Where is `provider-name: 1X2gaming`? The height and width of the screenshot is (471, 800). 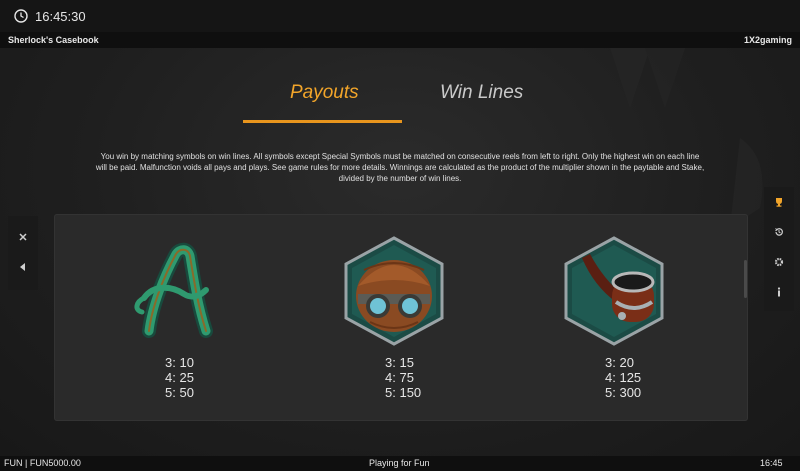 provider-name: 1X2gaming is located at coordinates (767, 40).